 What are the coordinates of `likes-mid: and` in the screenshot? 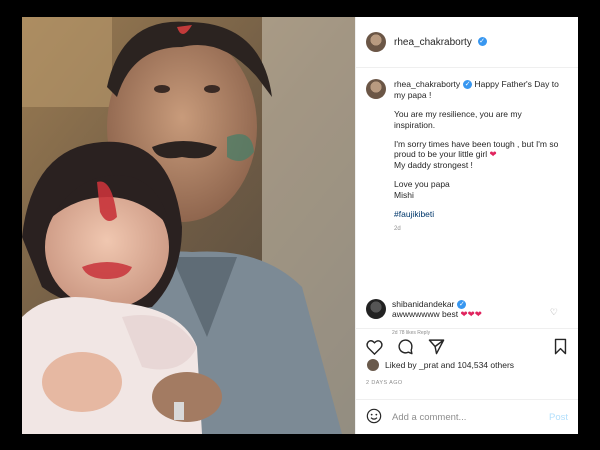 It's located at (448, 365).